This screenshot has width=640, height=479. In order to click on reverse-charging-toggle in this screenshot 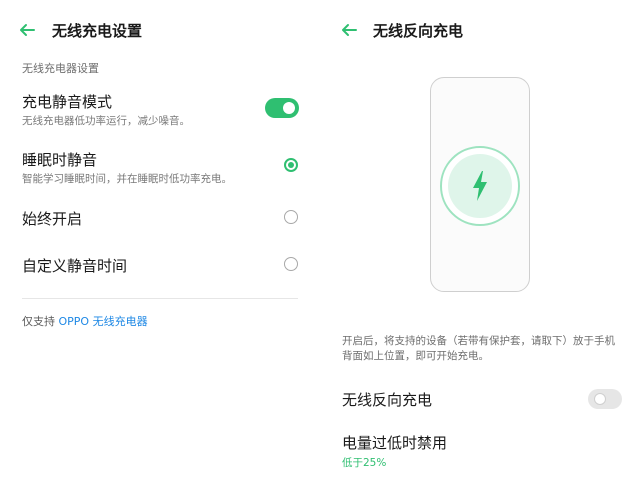, I will do `click(605, 399)`.